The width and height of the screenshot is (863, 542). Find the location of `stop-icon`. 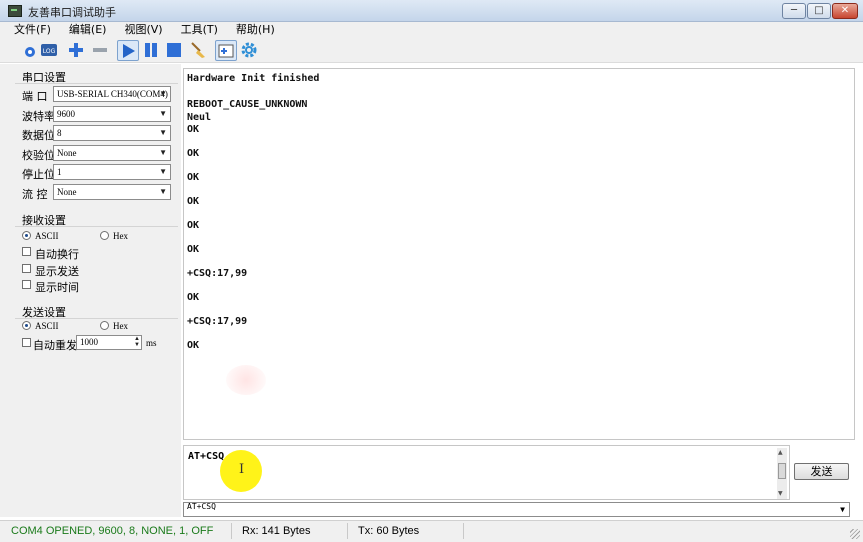

stop-icon is located at coordinates (174, 50).